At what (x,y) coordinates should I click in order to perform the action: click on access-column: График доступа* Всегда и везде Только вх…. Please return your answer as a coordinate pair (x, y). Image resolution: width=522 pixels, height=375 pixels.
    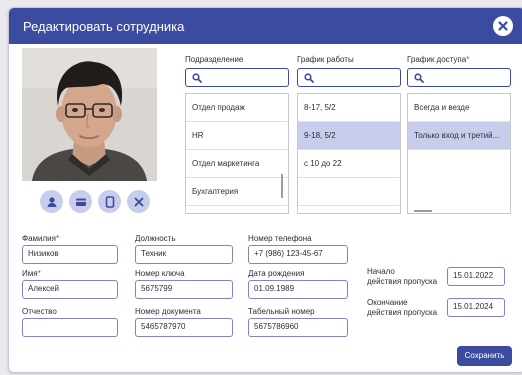
    Looking at the image, I should click on (459, 135).